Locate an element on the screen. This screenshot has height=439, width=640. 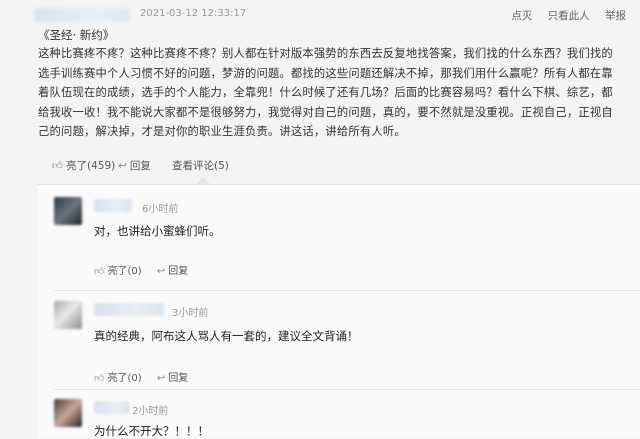
reply-label: 回复 is located at coordinates (140, 166).